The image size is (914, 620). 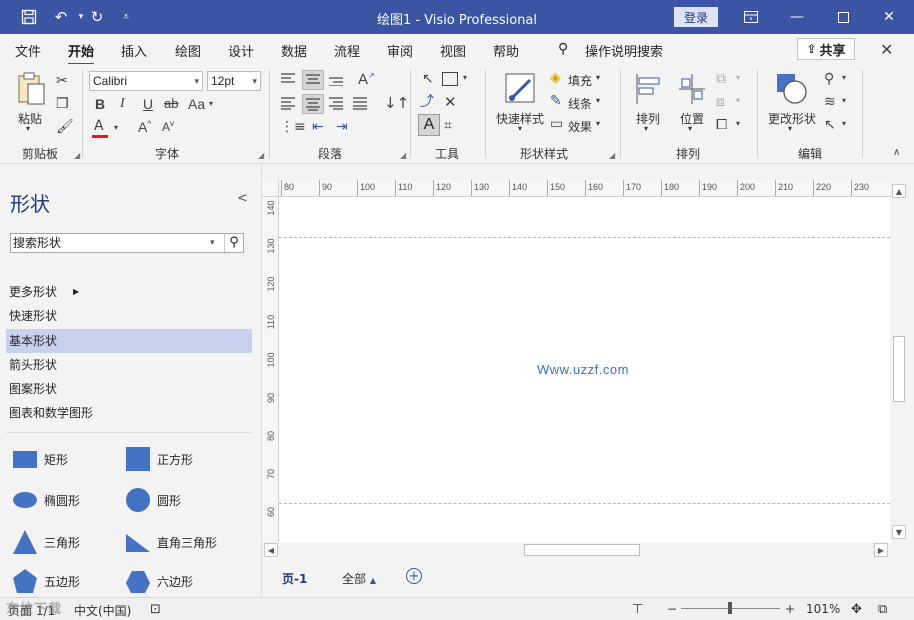 What do you see at coordinates (127, 243) in the screenshot?
I see `shape-search-input: 搜索形状 ▾ ⚲` at bounding box center [127, 243].